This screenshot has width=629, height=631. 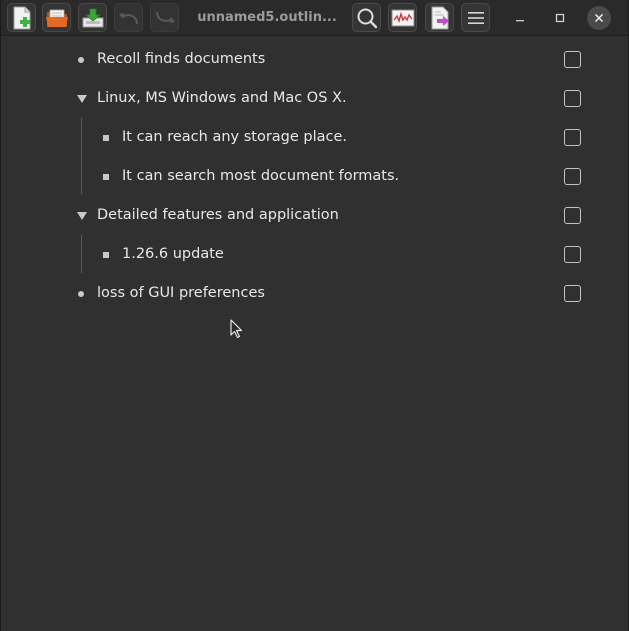 I want to click on outline-item-text: Recoll finds documents, so click(x=181, y=59).